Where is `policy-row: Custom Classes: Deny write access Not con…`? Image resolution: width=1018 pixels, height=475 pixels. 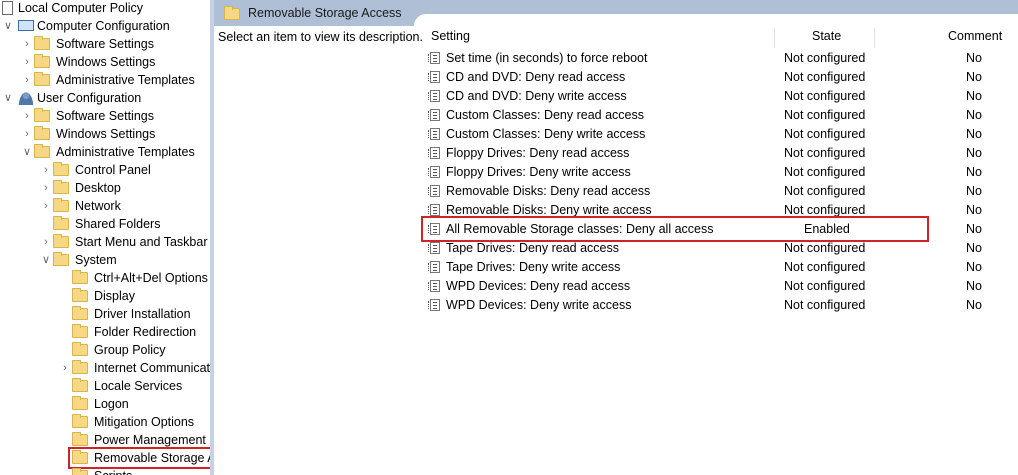
policy-row: Custom Classes: Deny write access Not con… is located at coordinates (723, 134).